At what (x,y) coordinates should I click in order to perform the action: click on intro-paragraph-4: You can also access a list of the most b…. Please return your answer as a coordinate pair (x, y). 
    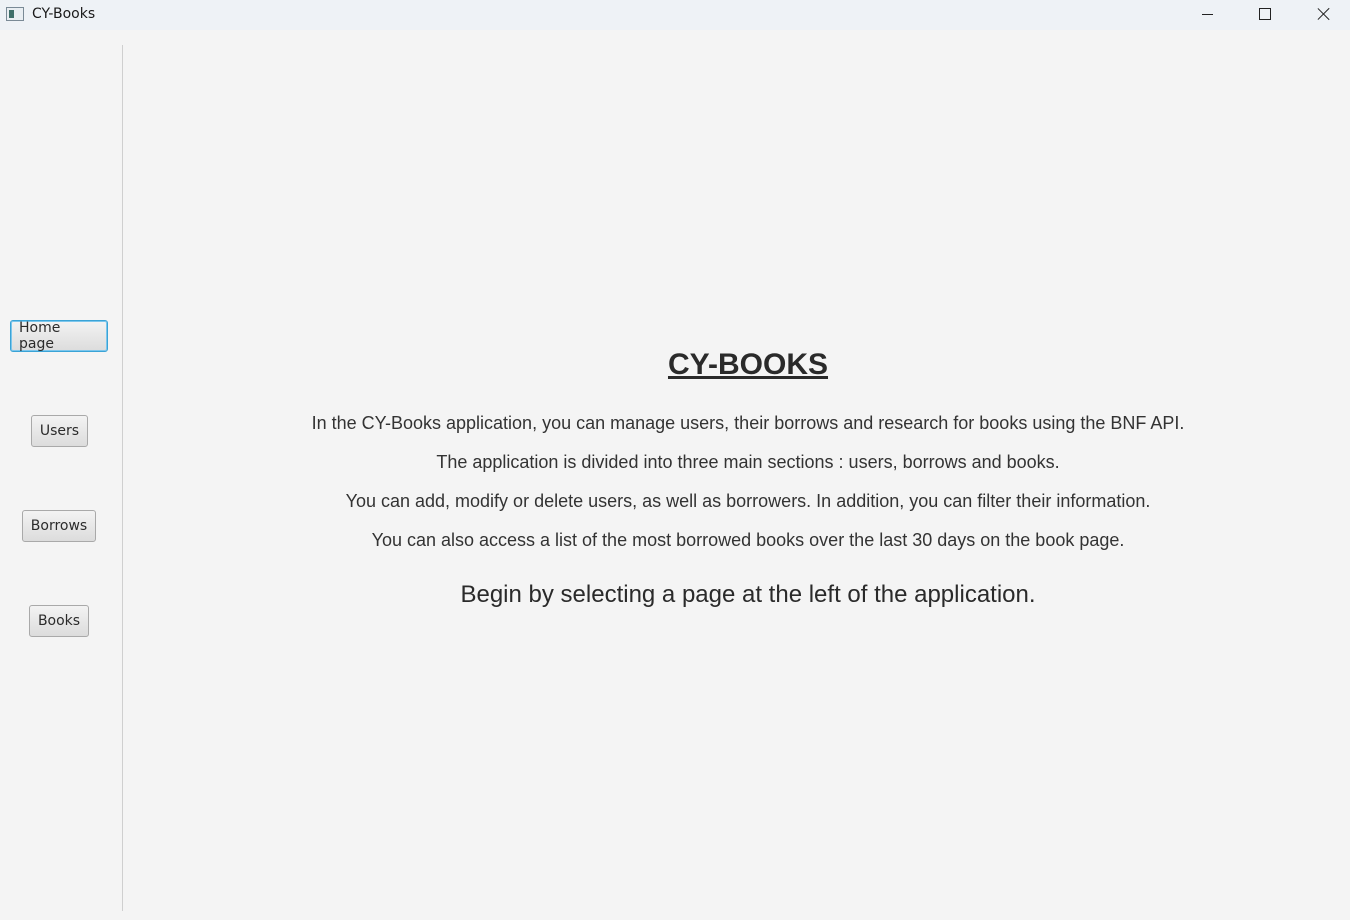
    Looking at the image, I should click on (748, 540).